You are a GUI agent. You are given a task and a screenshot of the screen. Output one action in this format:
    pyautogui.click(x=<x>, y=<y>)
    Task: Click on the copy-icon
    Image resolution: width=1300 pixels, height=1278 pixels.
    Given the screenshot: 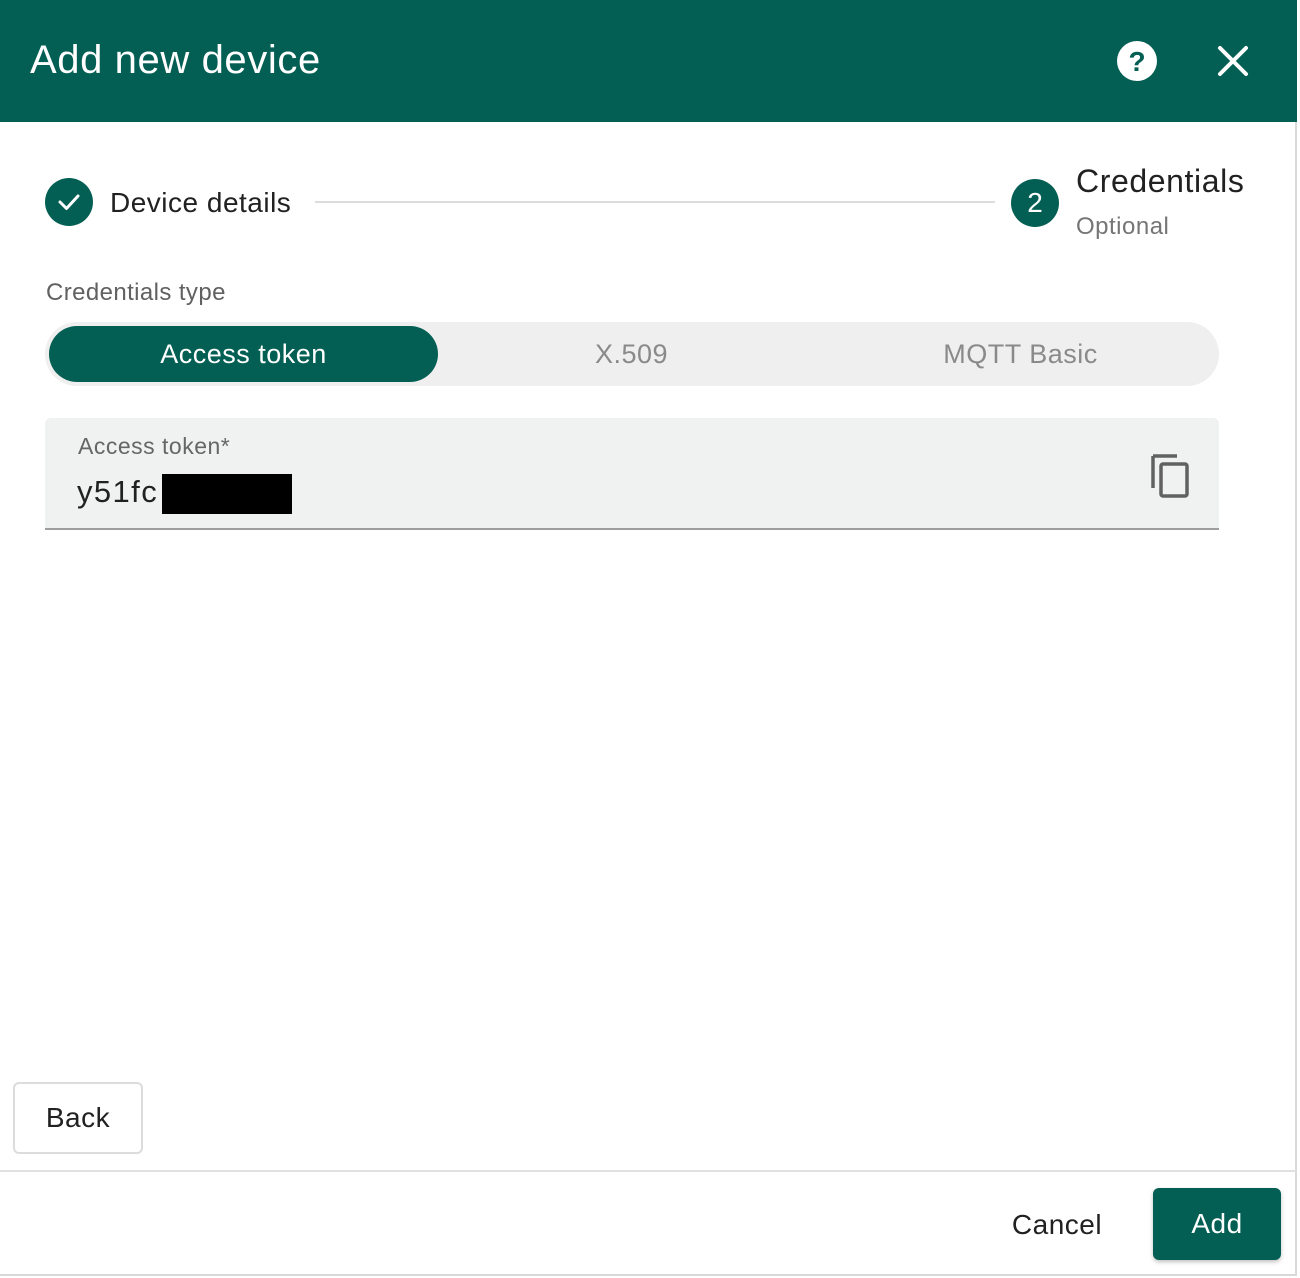 What is the action you would take?
    pyautogui.click(x=1170, y=476)
    